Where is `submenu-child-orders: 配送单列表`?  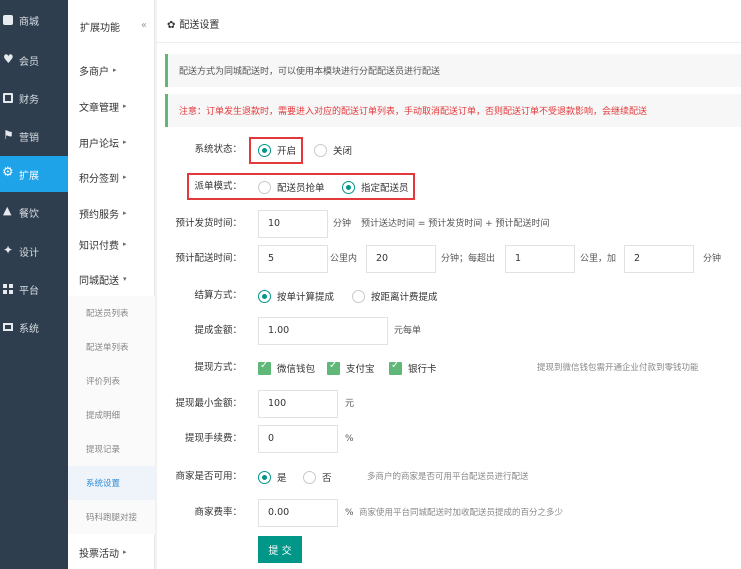 submenu-child-orders: 配送单列表 is located at coordinates (111, 347).